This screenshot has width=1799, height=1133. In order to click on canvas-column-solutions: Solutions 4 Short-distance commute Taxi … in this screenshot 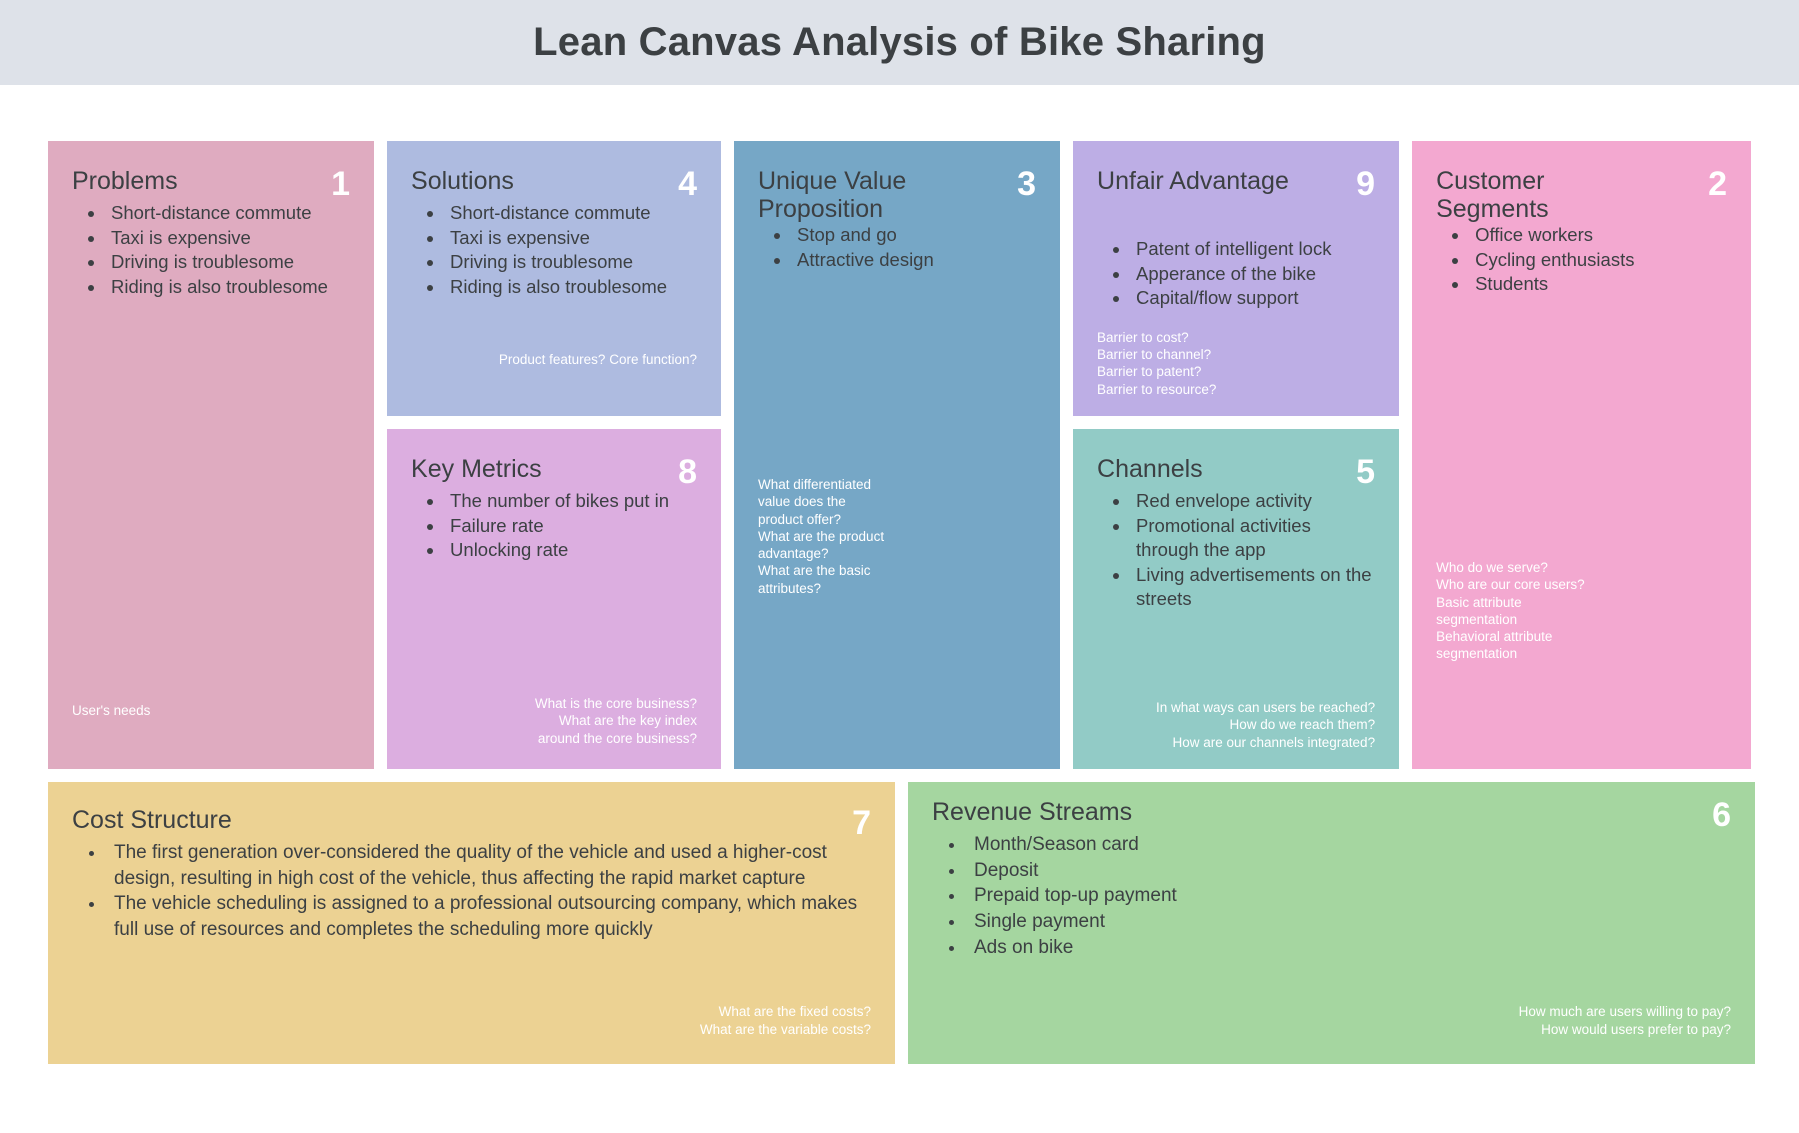, I will do `click(554, 455)`.